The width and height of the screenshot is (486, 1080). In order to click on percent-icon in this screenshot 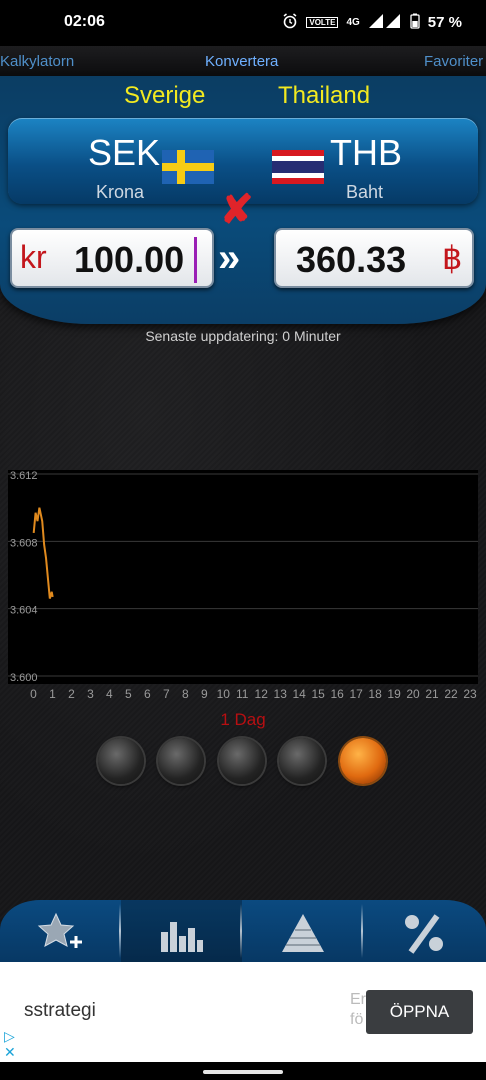, I will do `click(424, 934)`.